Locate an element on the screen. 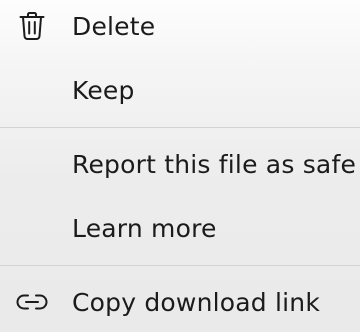  keep-label: Keep is located at coordinates (103, 90).